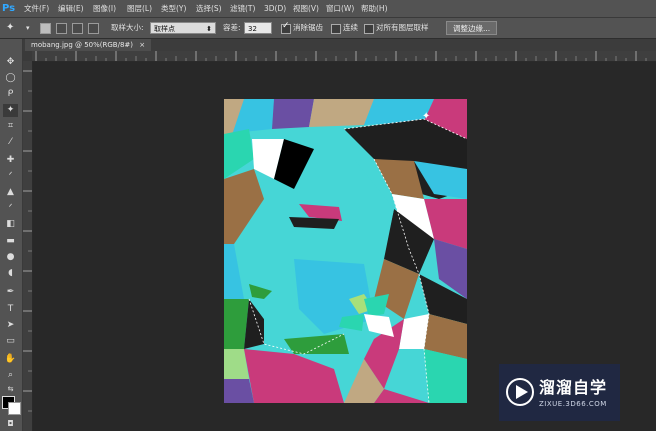 The width and height of the screenshot is (656, 431). What do you see at coordinates (10, 325) in the screenshot?
I see `path-selection-tool-icon: ➤` at bounding box center [10, 325].